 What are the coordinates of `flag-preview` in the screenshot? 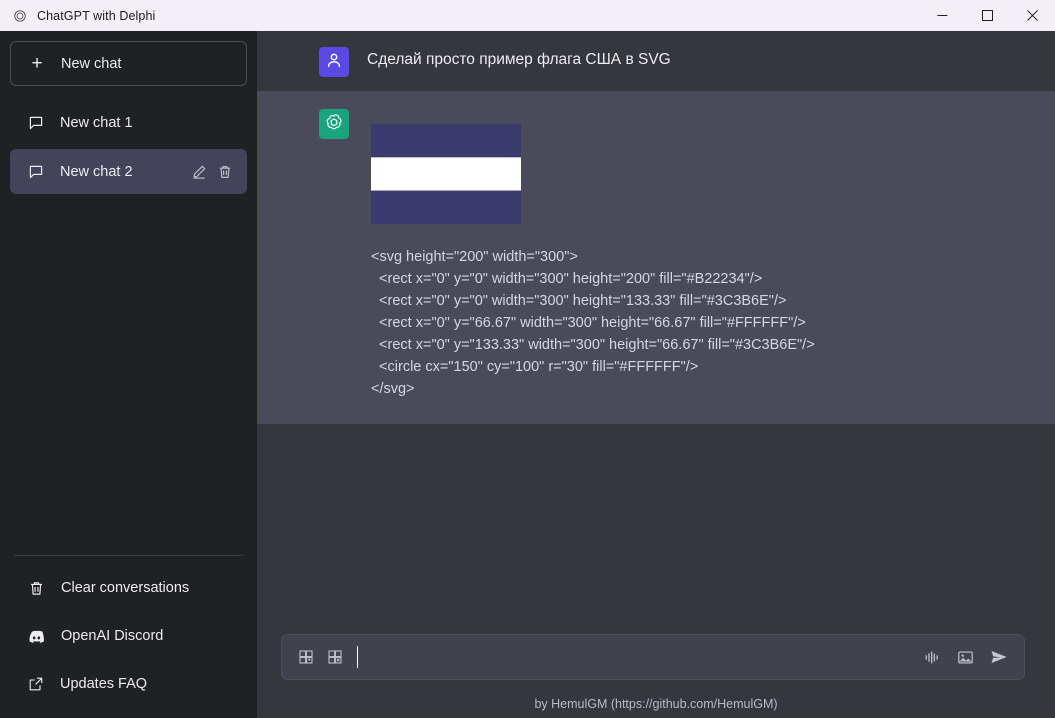 It's located at (446, 174).